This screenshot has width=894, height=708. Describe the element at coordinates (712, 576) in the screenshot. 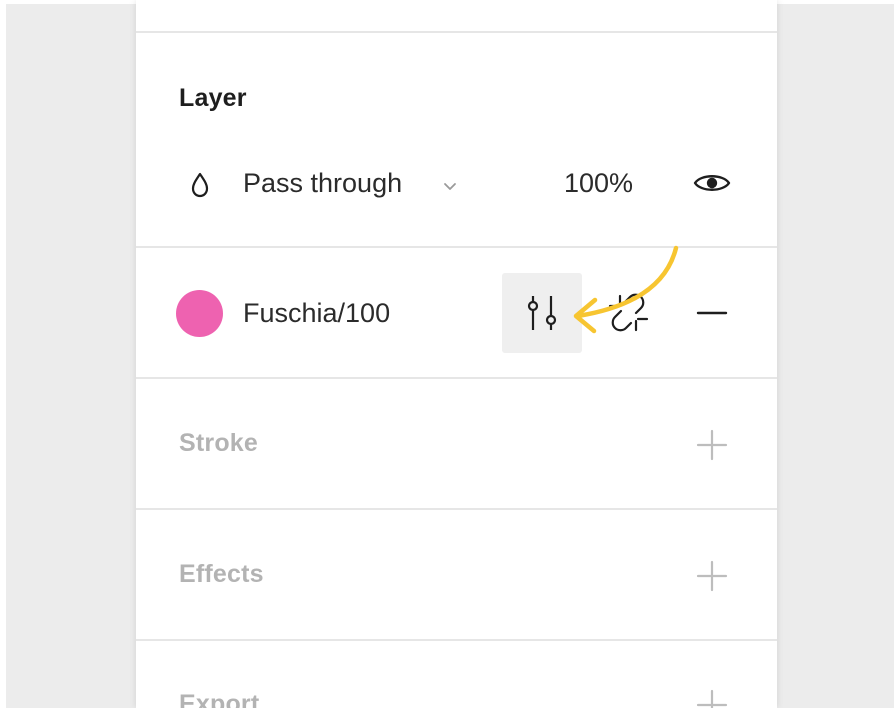

I see `add-effect-plus-icon` at that location.